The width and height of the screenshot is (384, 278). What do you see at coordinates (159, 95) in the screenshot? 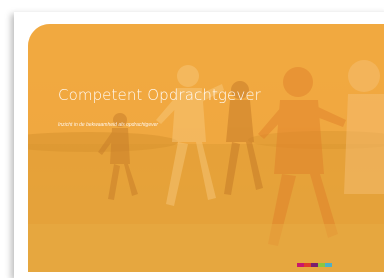
I see `document-title: Competent Opdrachtgever` at bounding box center [159, 95].